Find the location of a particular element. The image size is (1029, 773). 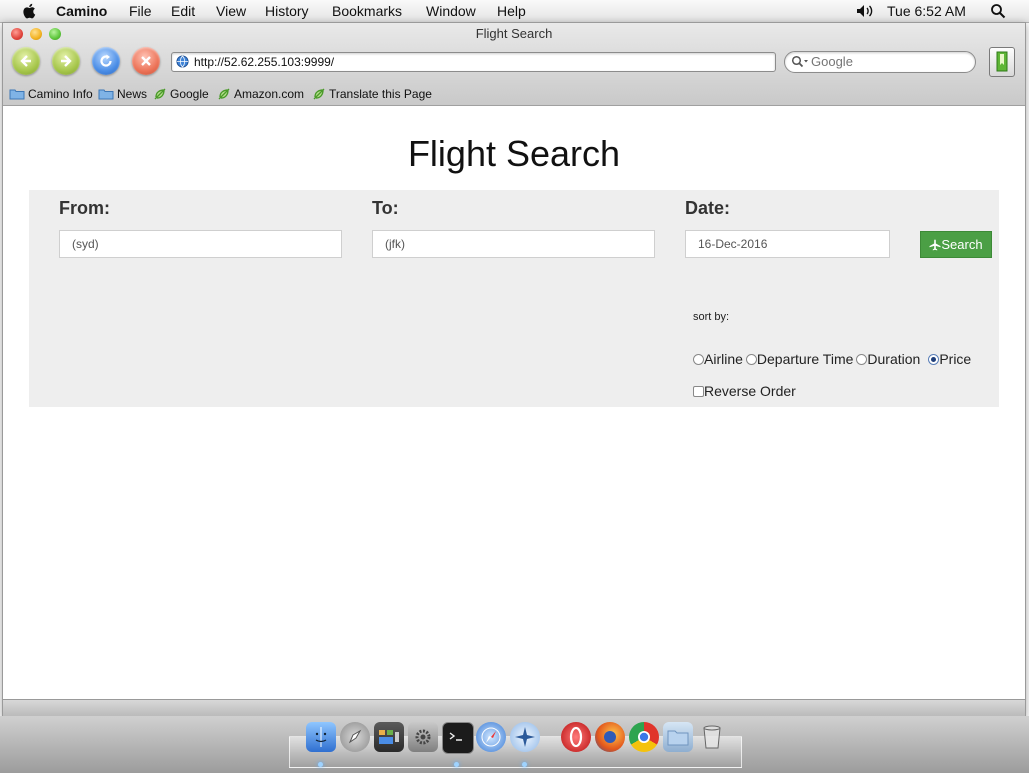

prompt-icon is located at coordinates (455, 736).